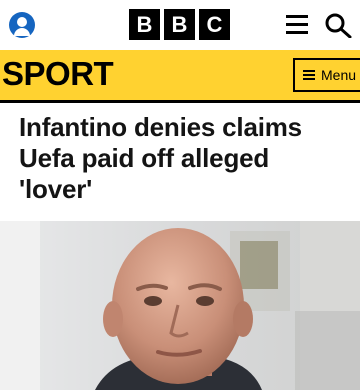 The height and width of the screenshot is (390, 360). I want to click on bbc-logo: B B C, so click(179, 24).